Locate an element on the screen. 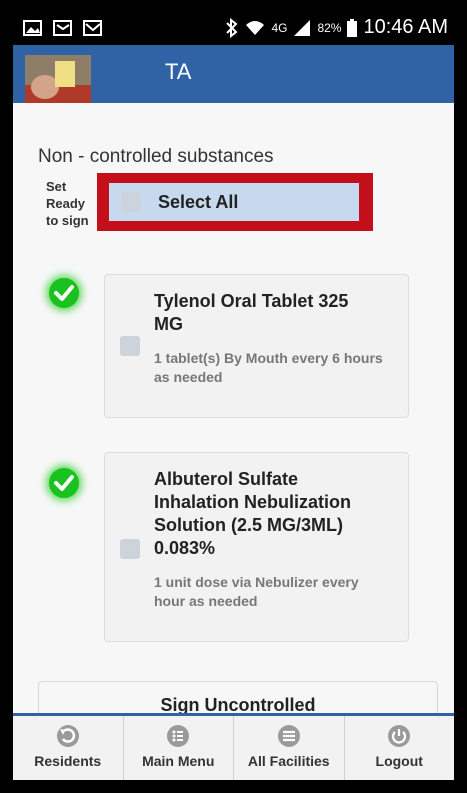  message-notification-icon is located at coordinates (62, 28).